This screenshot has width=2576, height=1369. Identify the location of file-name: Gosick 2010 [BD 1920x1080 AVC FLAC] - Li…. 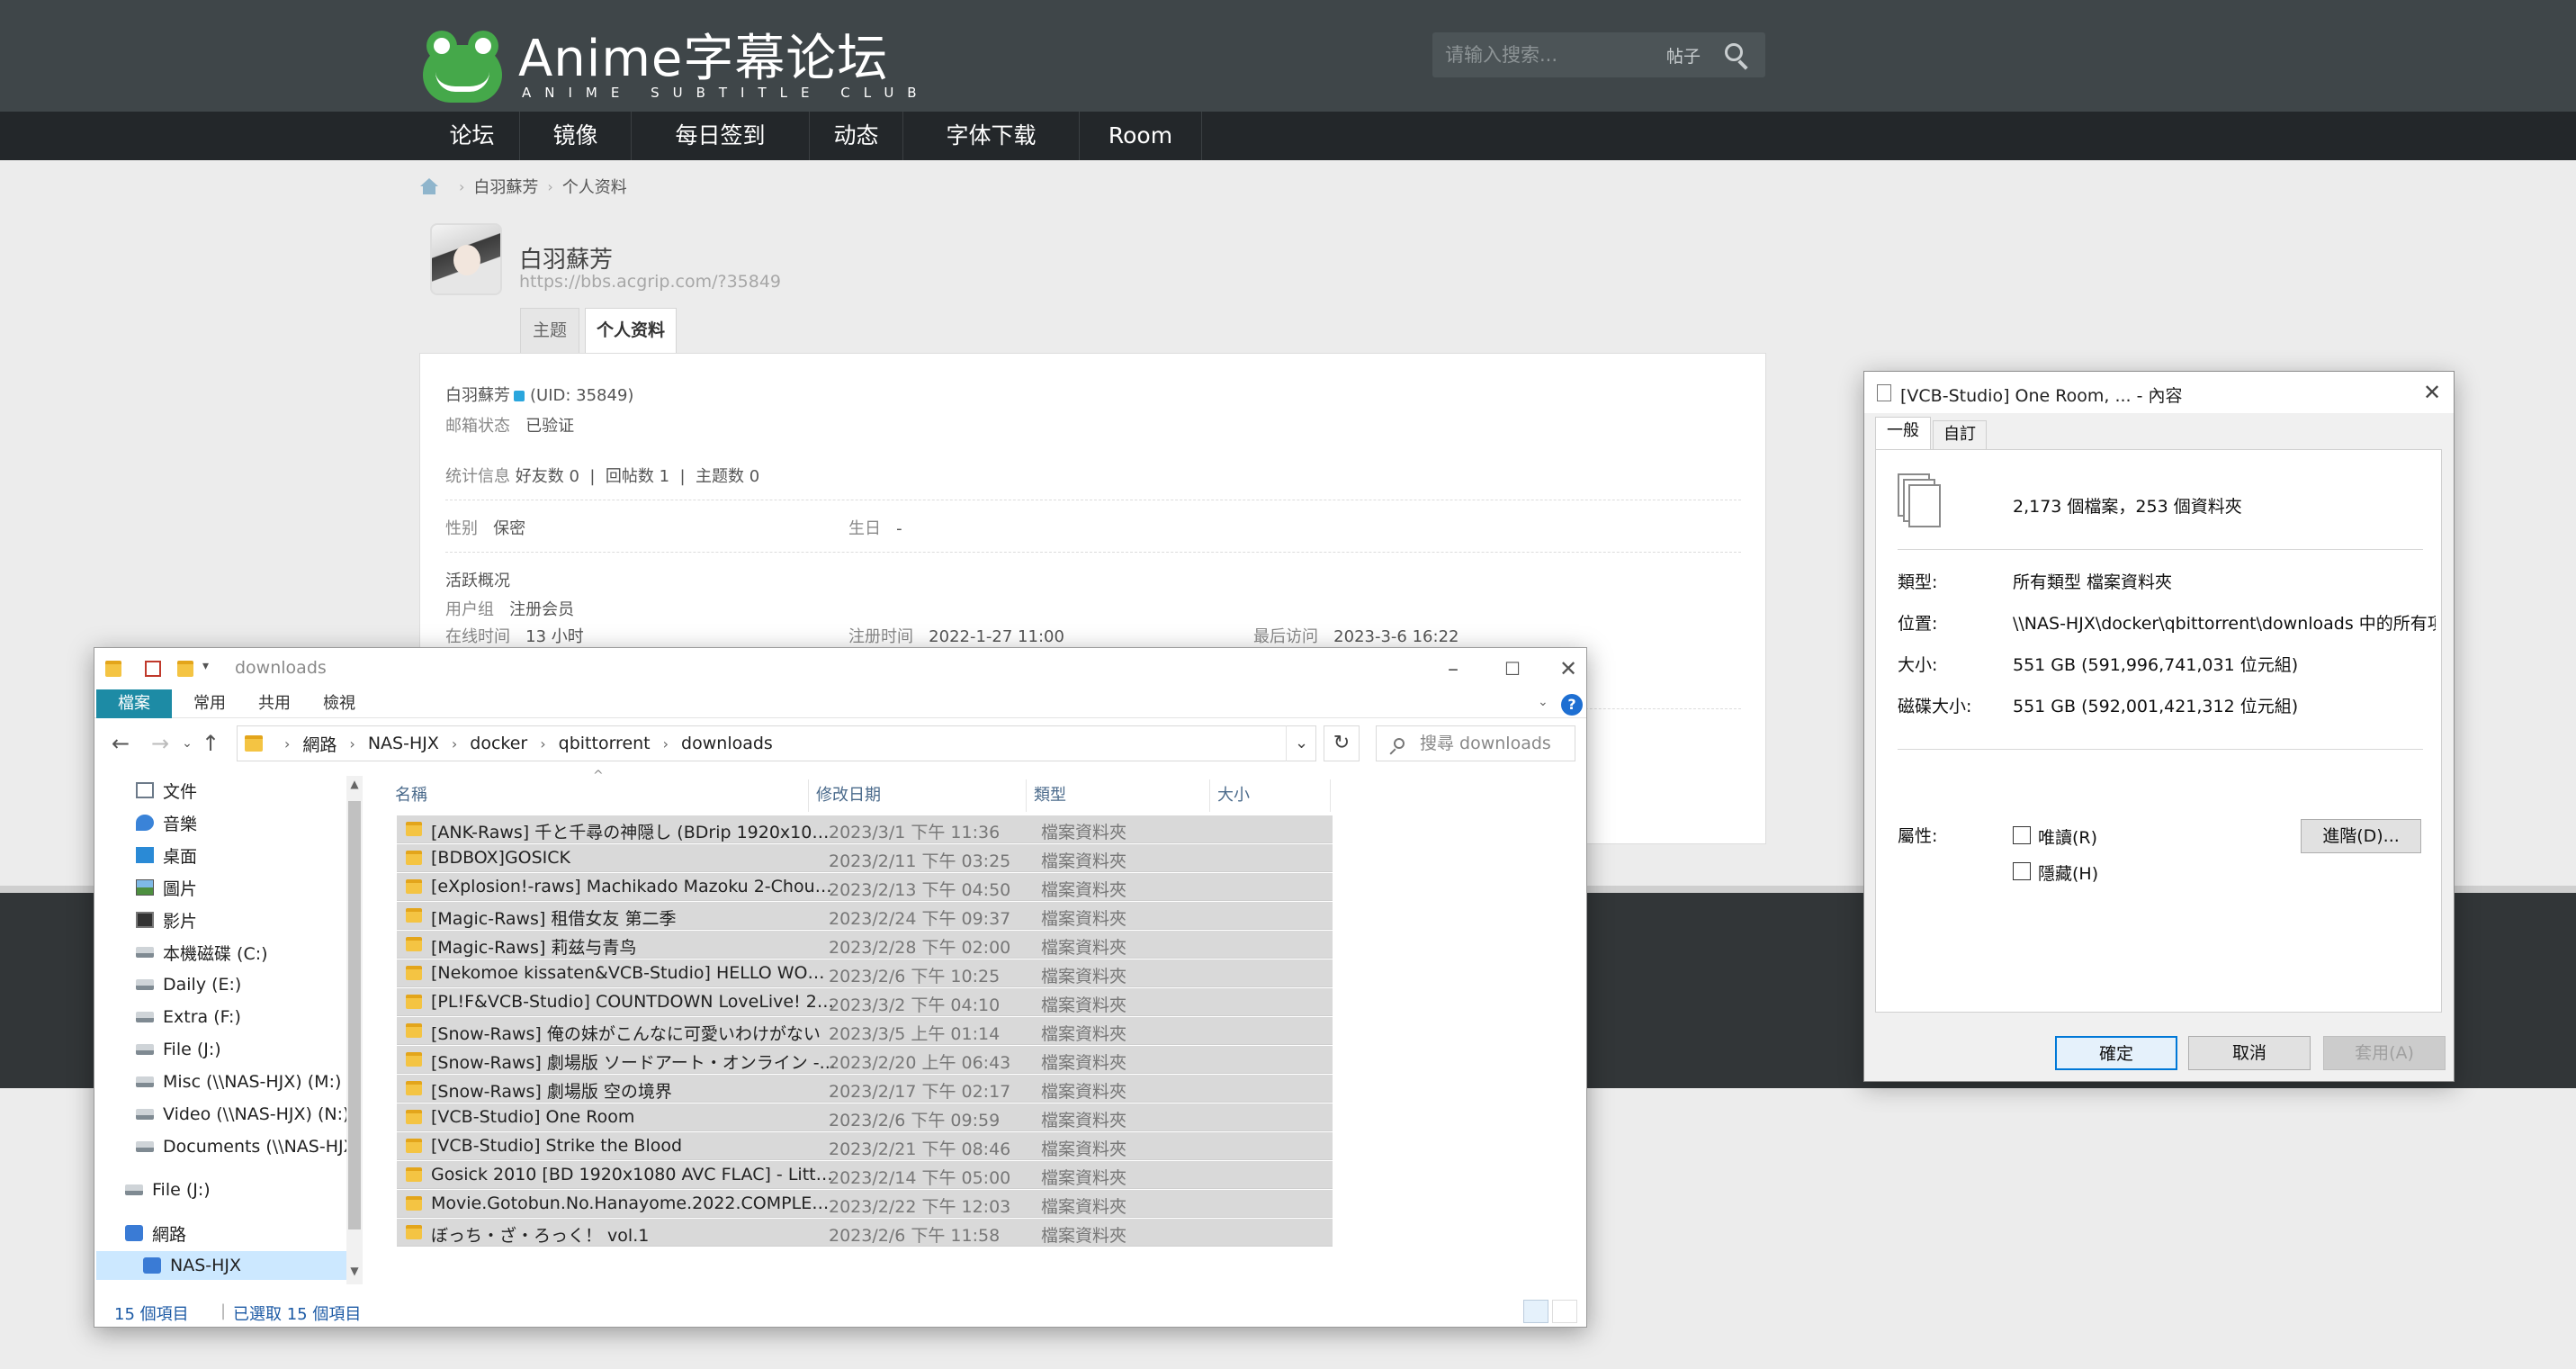
(634, 1174).